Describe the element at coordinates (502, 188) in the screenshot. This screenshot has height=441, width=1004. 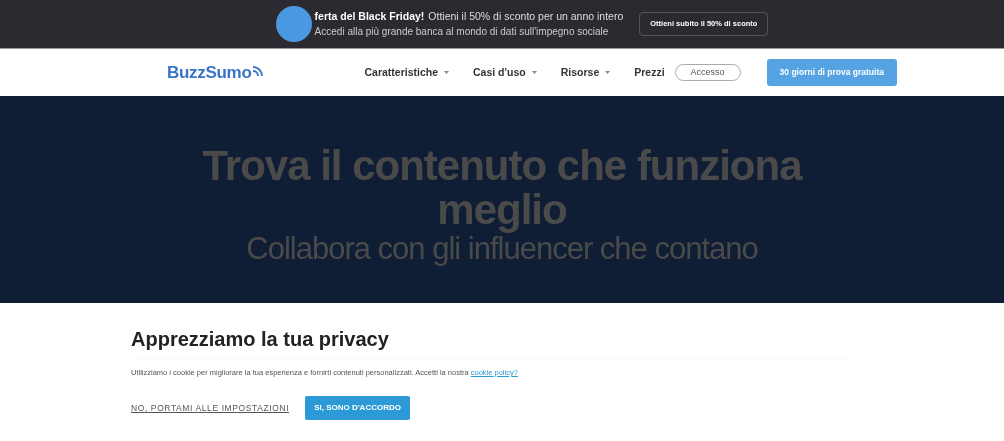
I see `hero-title: Trova il contenuto che funziona meglio` at that location.